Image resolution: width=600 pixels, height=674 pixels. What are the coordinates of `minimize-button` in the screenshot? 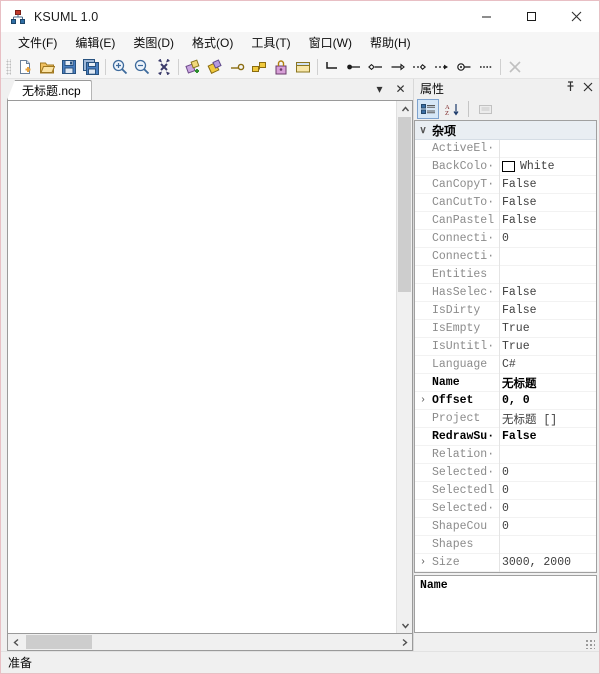 It's located at (486, 16).